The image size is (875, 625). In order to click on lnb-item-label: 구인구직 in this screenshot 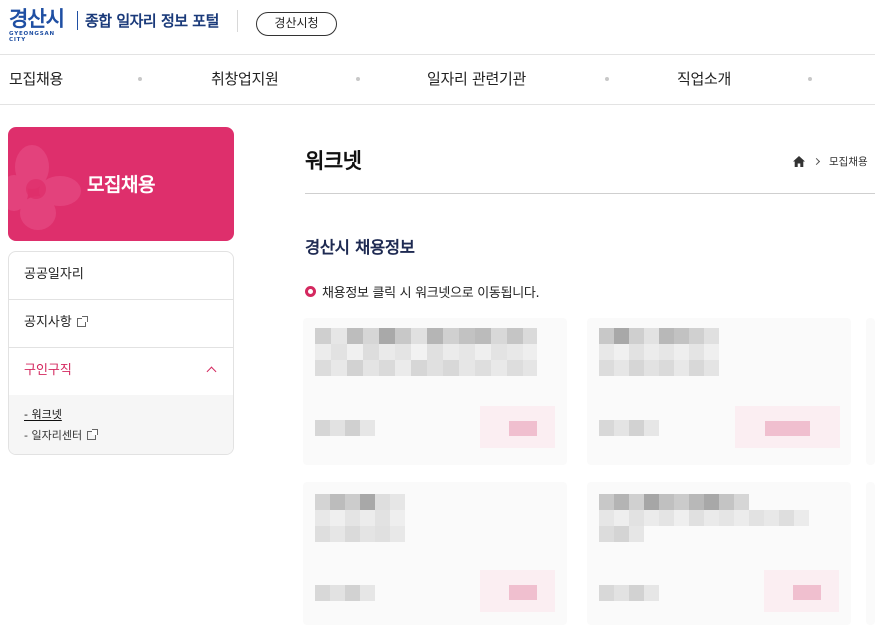, I will do `click(48, 370)`.